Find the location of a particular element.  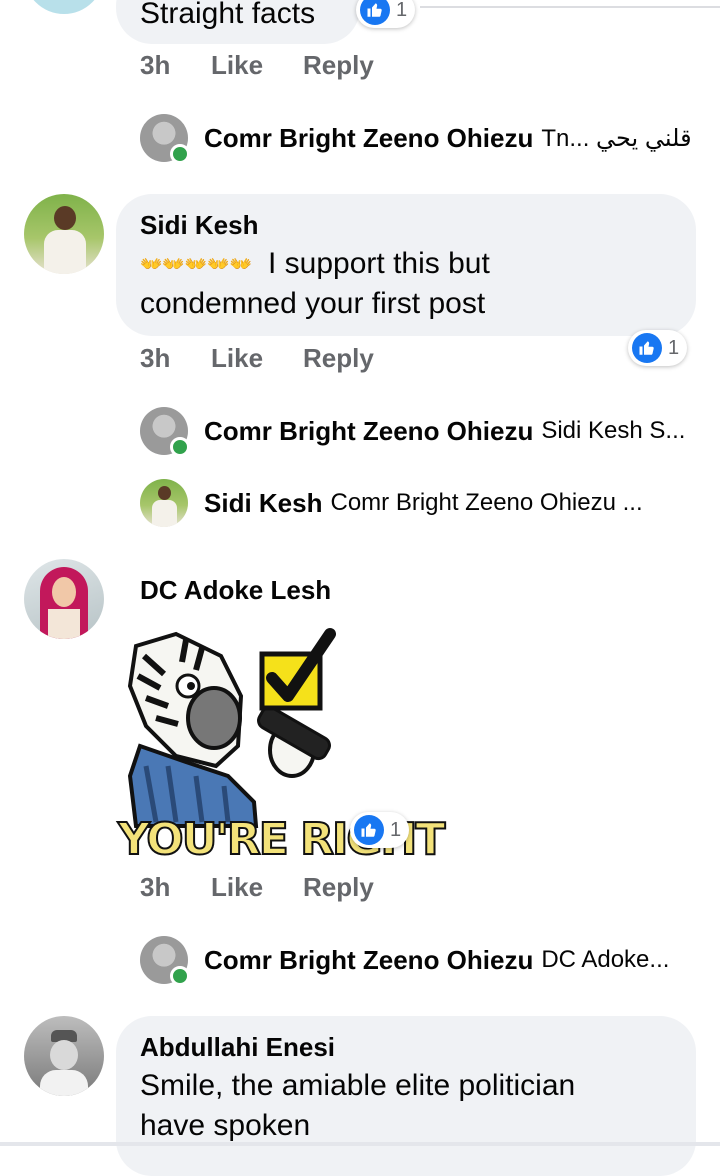

reply-preview: Comr Bright Zeeno Ohiezu Tn... قلني يحي is located at coordinates (462, 138).